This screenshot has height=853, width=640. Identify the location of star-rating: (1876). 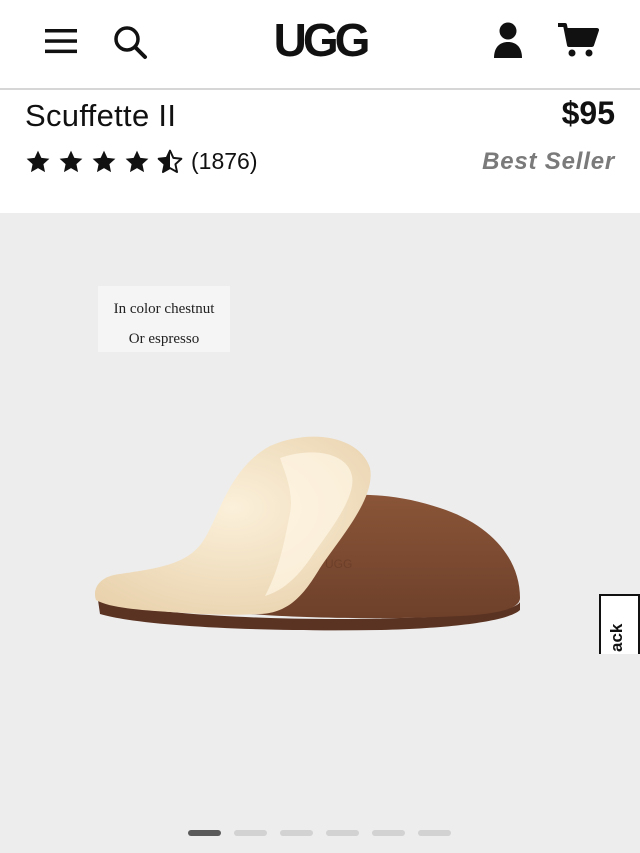
(141, 161).